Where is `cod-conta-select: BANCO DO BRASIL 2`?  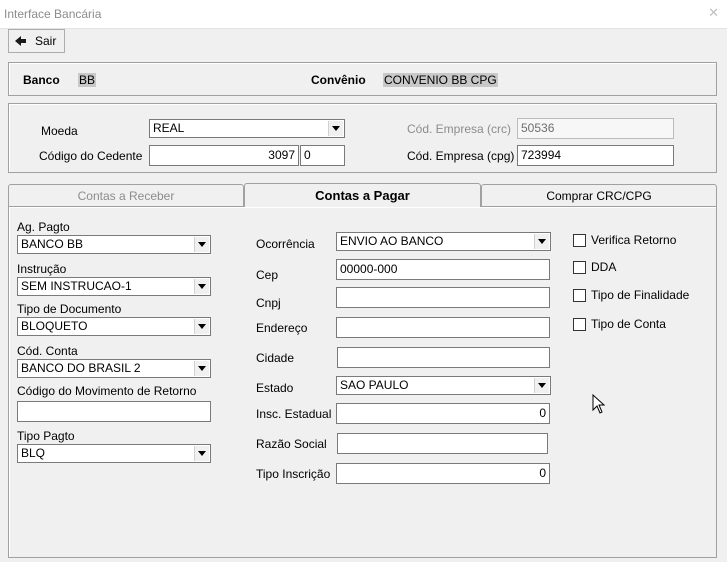
cod-conta-select: BANCO DO BRASIL 2 is located at coordinates (114, 368).